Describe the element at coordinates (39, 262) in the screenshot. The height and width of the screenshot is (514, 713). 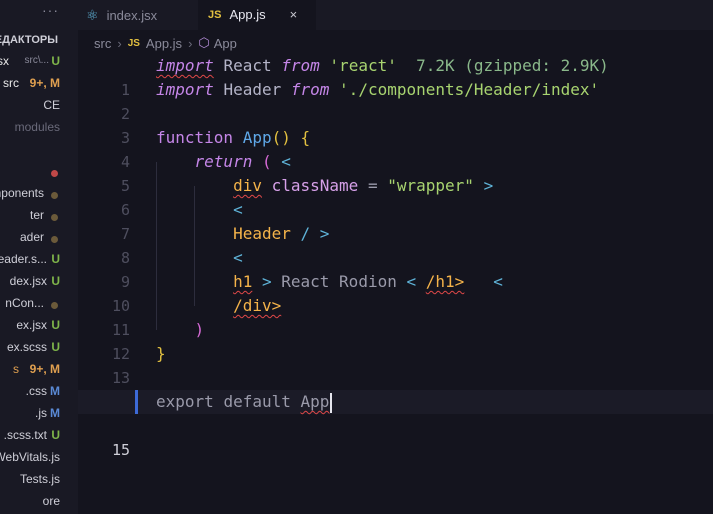
I see `sidebar-file-item: eader.s... U` at that location.